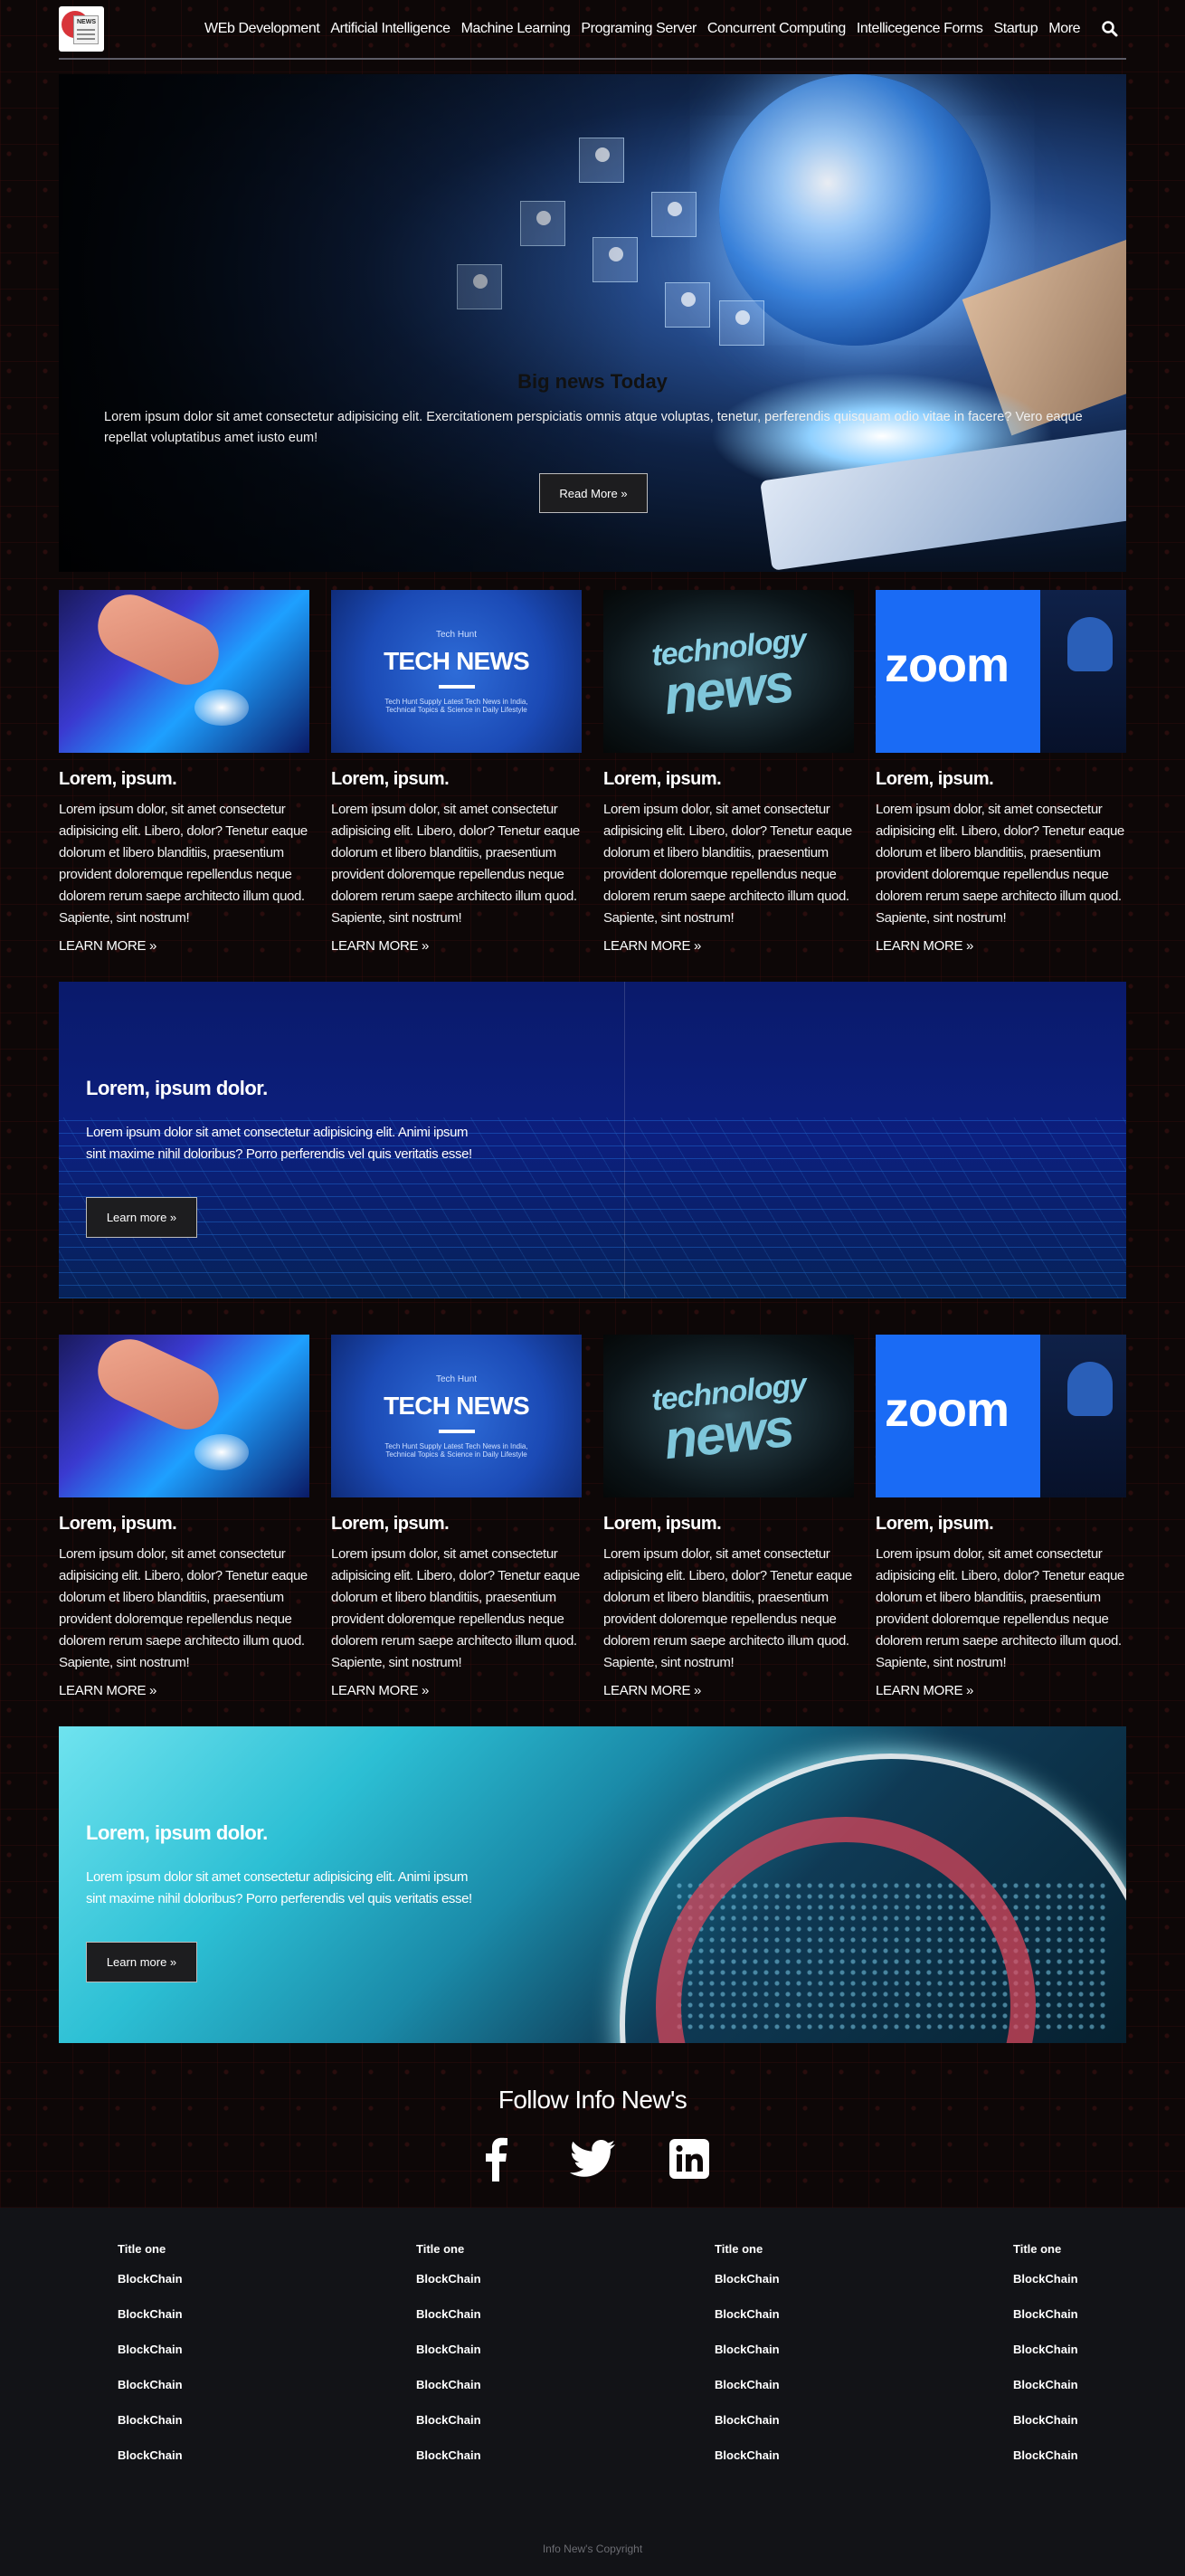  I want to click on site-logo: NEWS, so click(81, 29).